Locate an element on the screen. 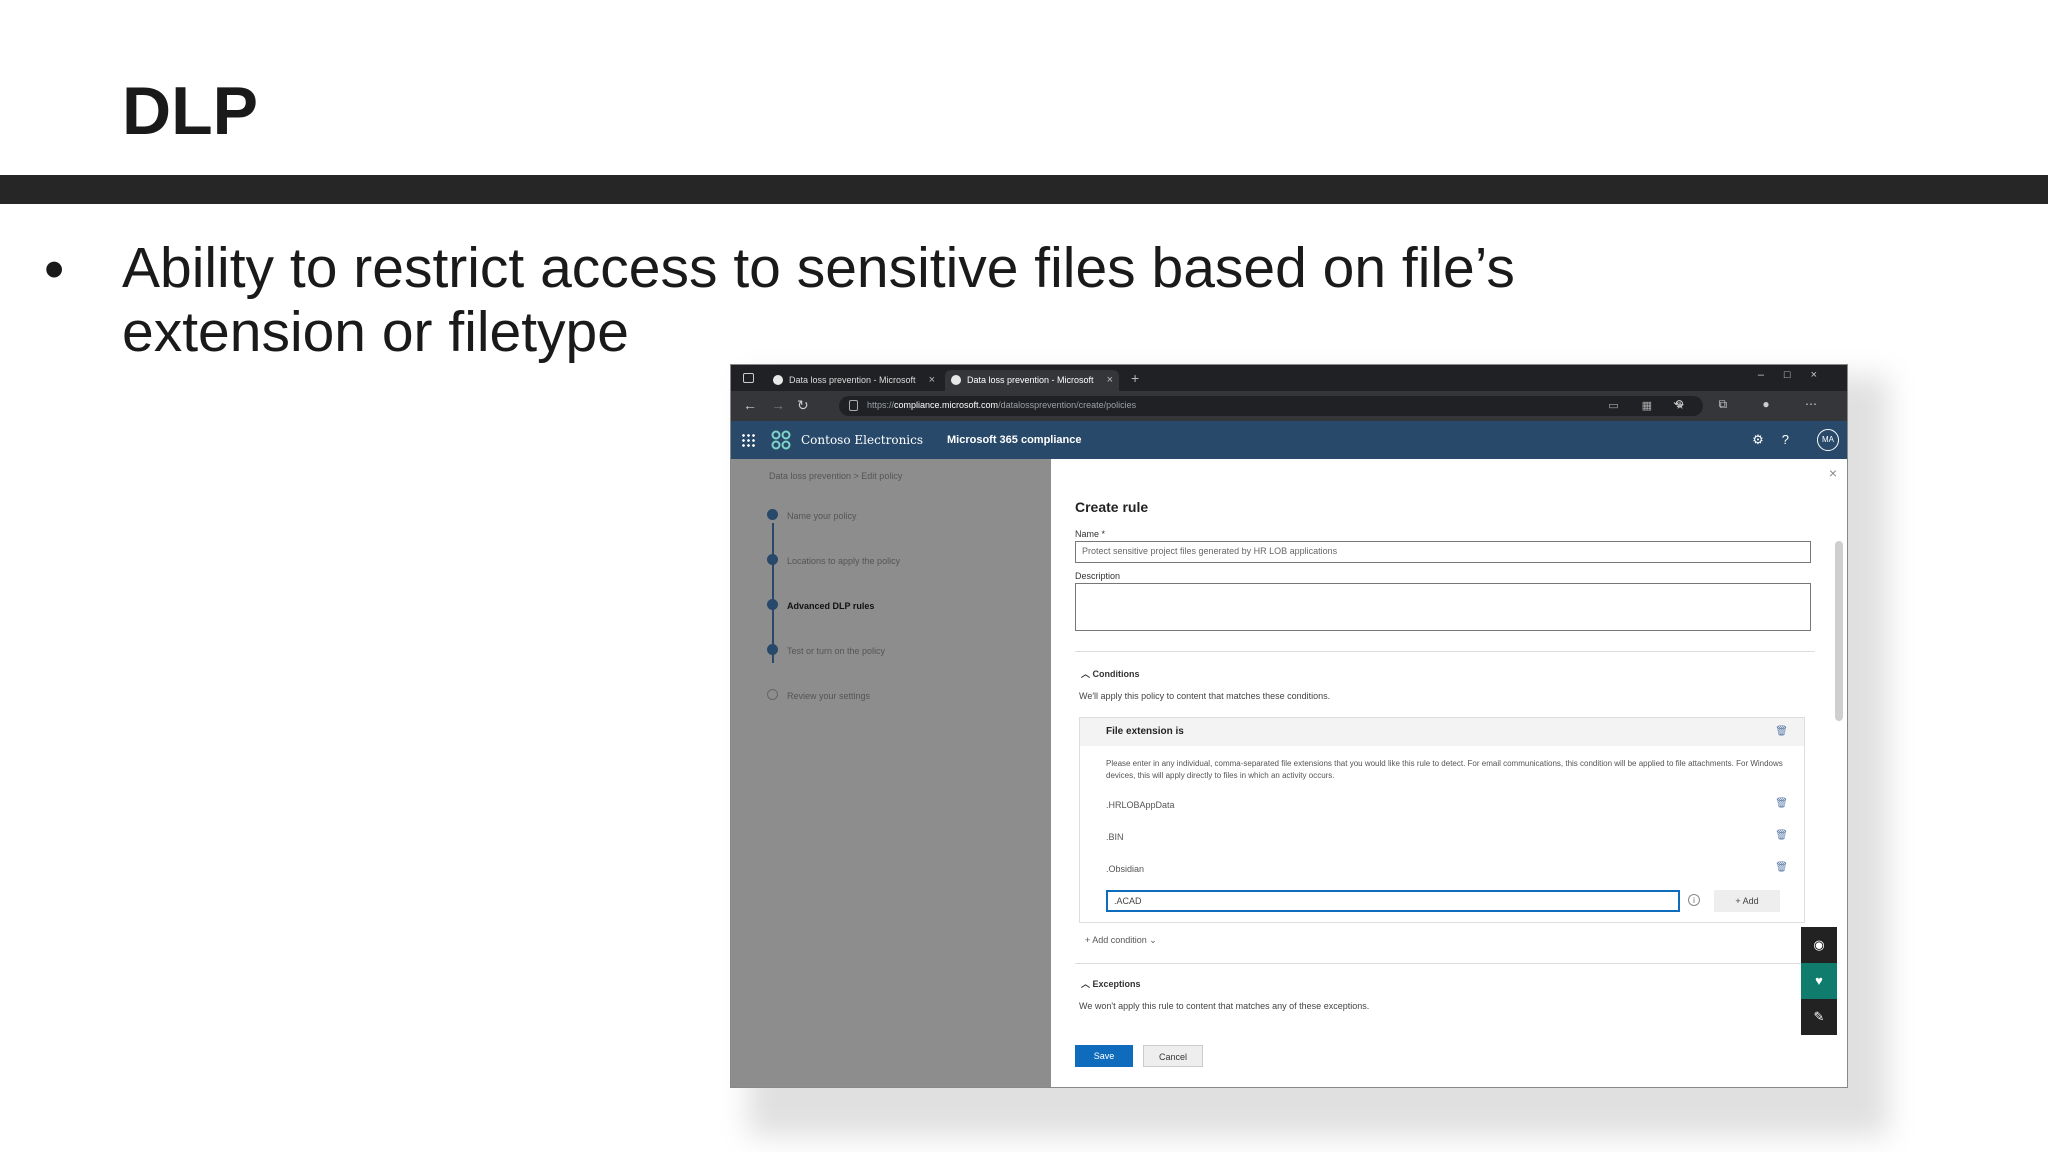 The width and height of the screenshot is (2048, 1152). new-tab-button: + is located at coordinates (1135, 378).